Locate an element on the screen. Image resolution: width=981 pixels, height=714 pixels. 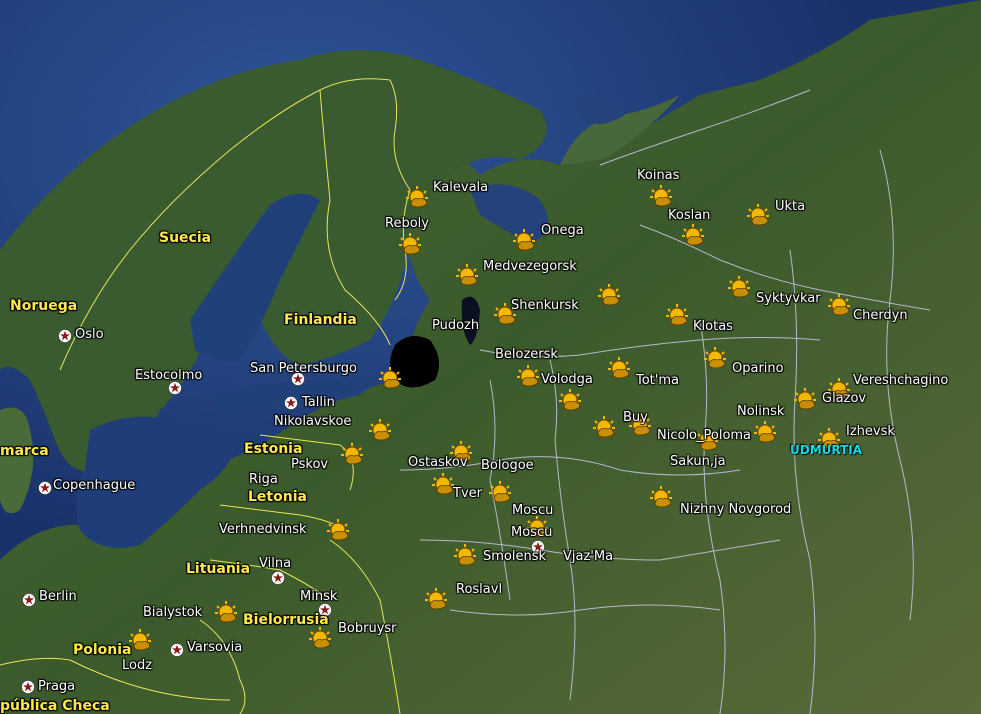
station-label-nikolavskoe: Nikolavskoe is located at coordinates (312, 421).